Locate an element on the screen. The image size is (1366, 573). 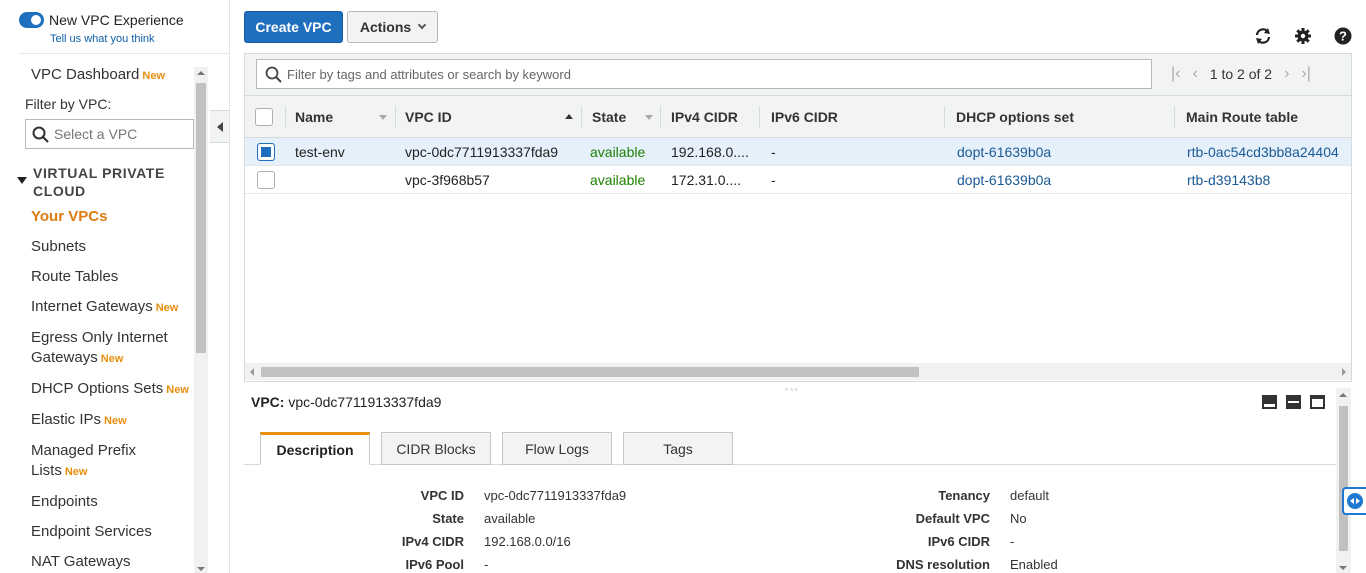
nav-label: Internet Gateways is located at coordinates (92, 306).